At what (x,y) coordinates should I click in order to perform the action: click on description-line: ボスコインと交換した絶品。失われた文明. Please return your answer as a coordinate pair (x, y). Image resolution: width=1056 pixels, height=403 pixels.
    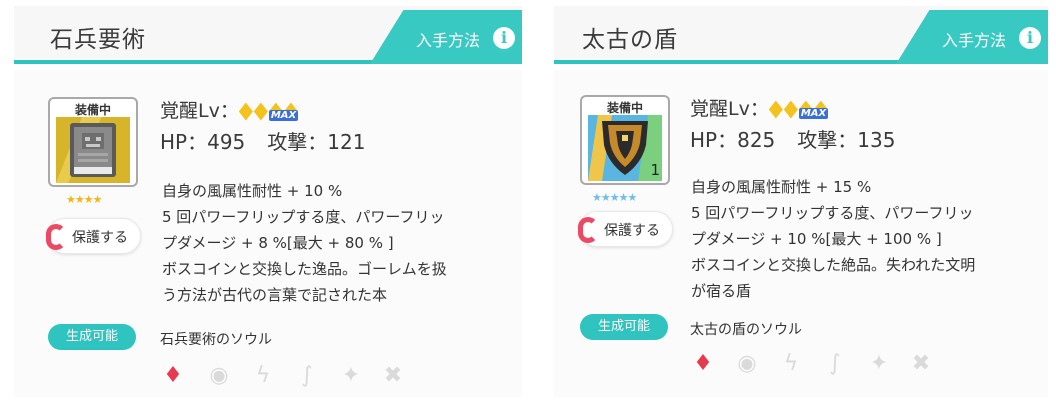
    Looking at the image, I should click on (833, 265).